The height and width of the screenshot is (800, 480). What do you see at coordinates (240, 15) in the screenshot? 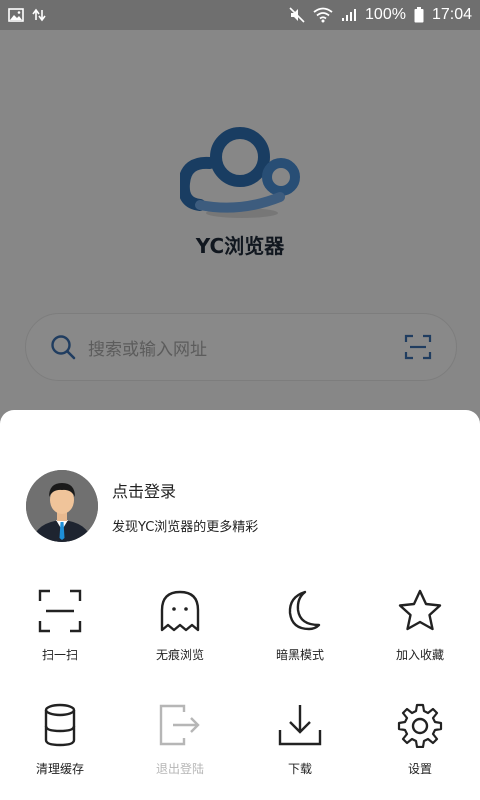
I see `status-bar: 100% 17:04` at bounding box center [240, 15].